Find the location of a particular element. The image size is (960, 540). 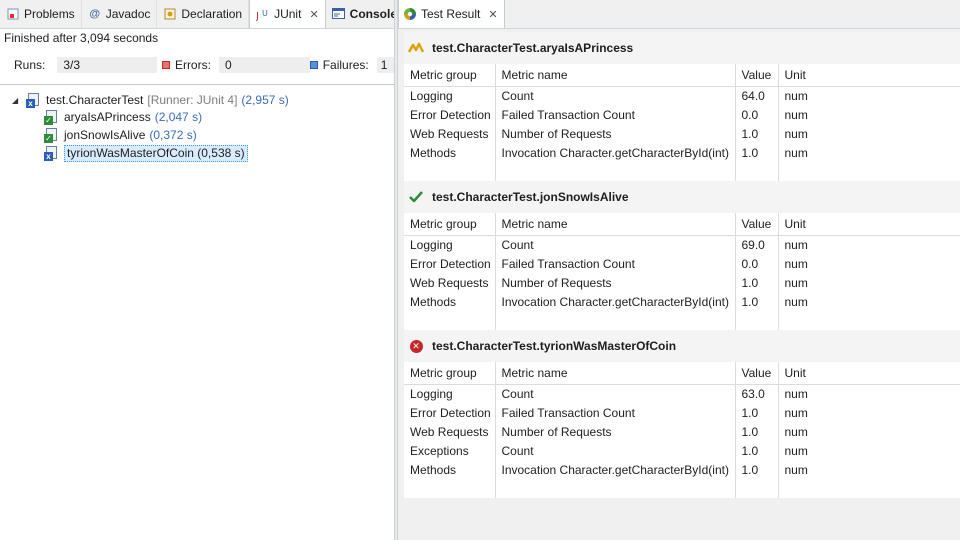

metric-name: Failed Transaction Count is located at coordinates (615, 412).